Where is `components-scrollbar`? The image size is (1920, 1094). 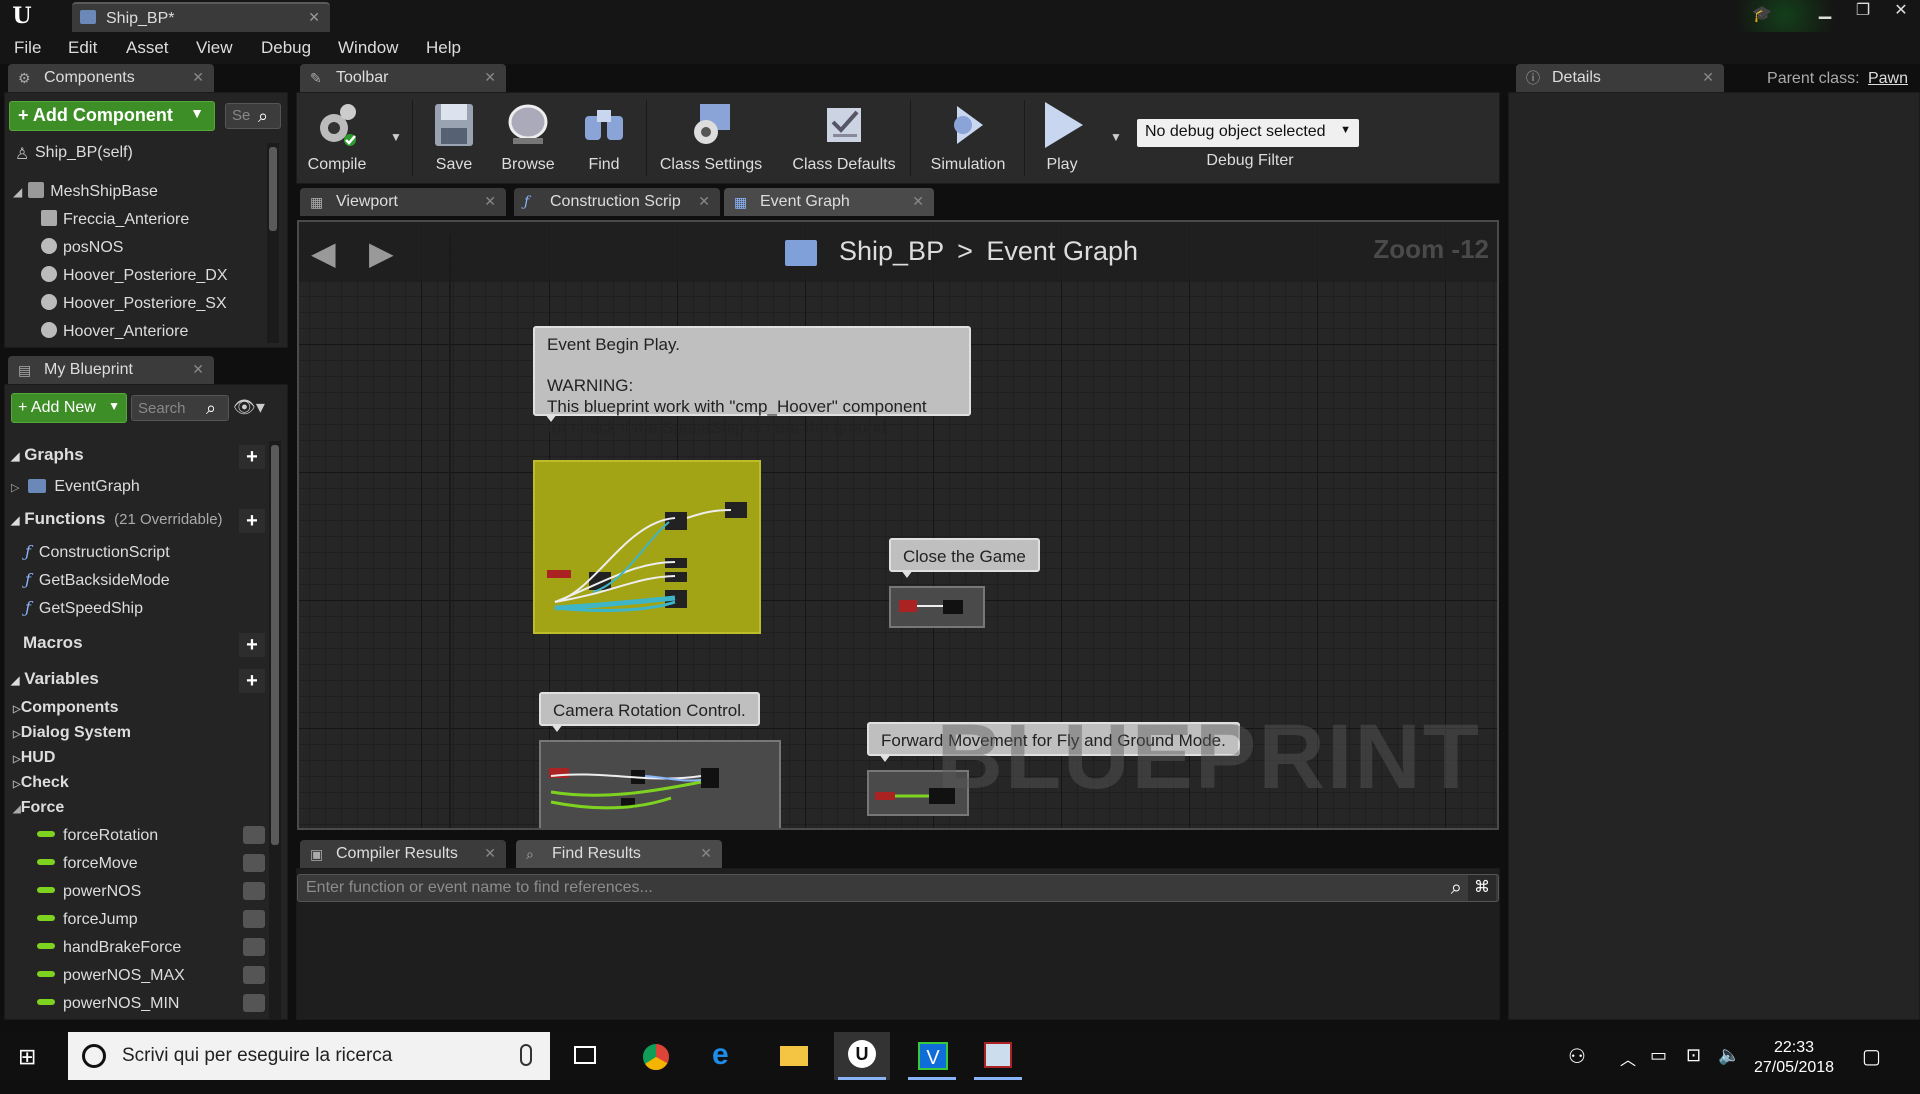 components-scrollbar is located at coordinates (273, 243).